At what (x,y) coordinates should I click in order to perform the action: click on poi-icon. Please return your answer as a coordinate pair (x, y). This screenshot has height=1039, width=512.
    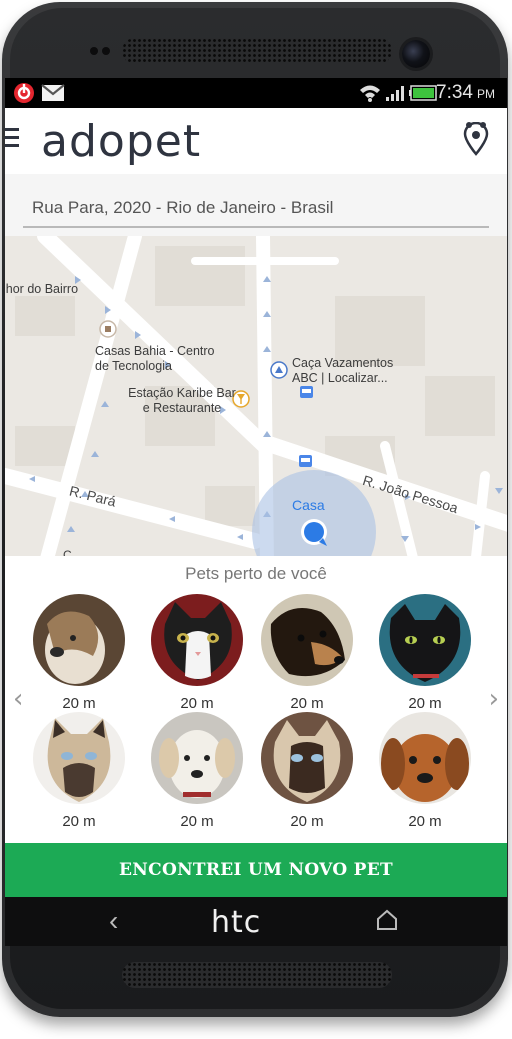
    Looking at the image, I should click on (108, 329).